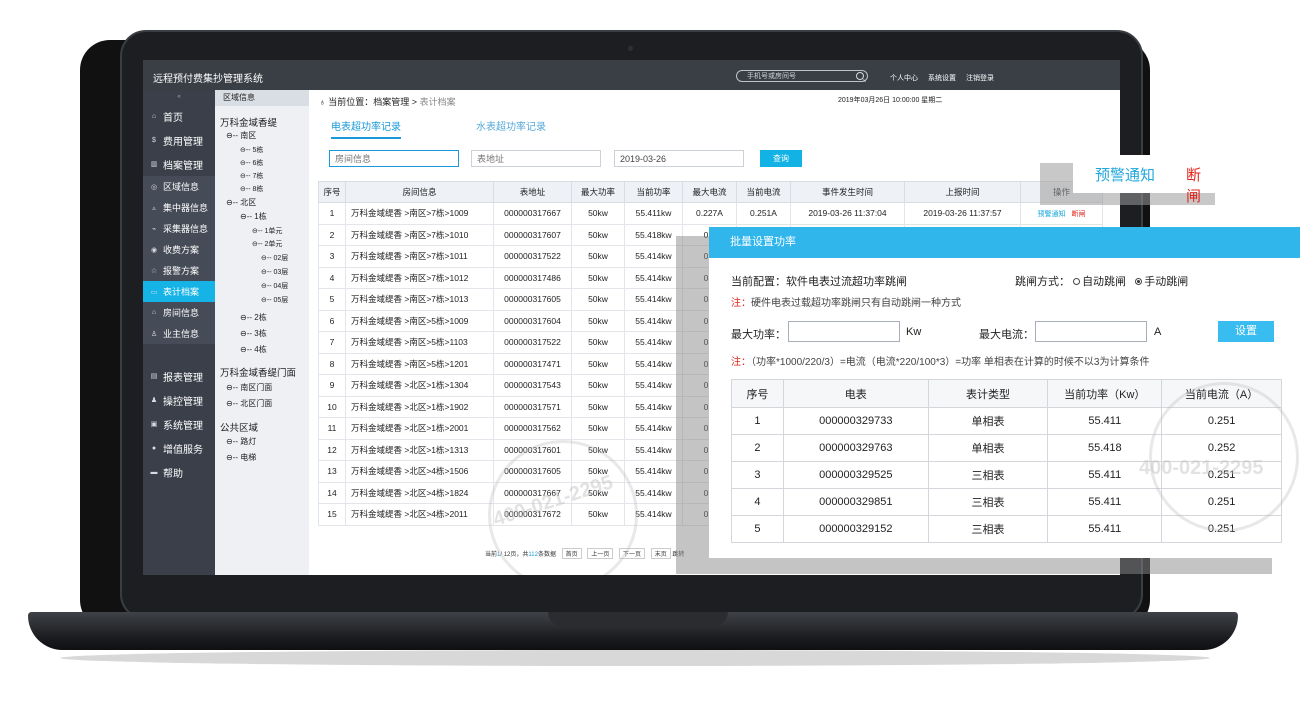 This screenshot has width=1300, height=719. What do you see at coordinates (248, 122) in the screenshot?
I see `tree-node: 万科金域香缇` at bounding box center [248, 122].